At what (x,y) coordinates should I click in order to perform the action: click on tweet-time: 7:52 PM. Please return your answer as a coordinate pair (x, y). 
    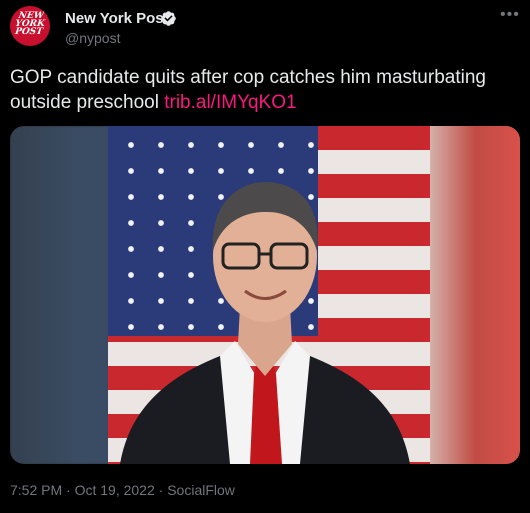
    Looking at the image, I should click on (36, 490).